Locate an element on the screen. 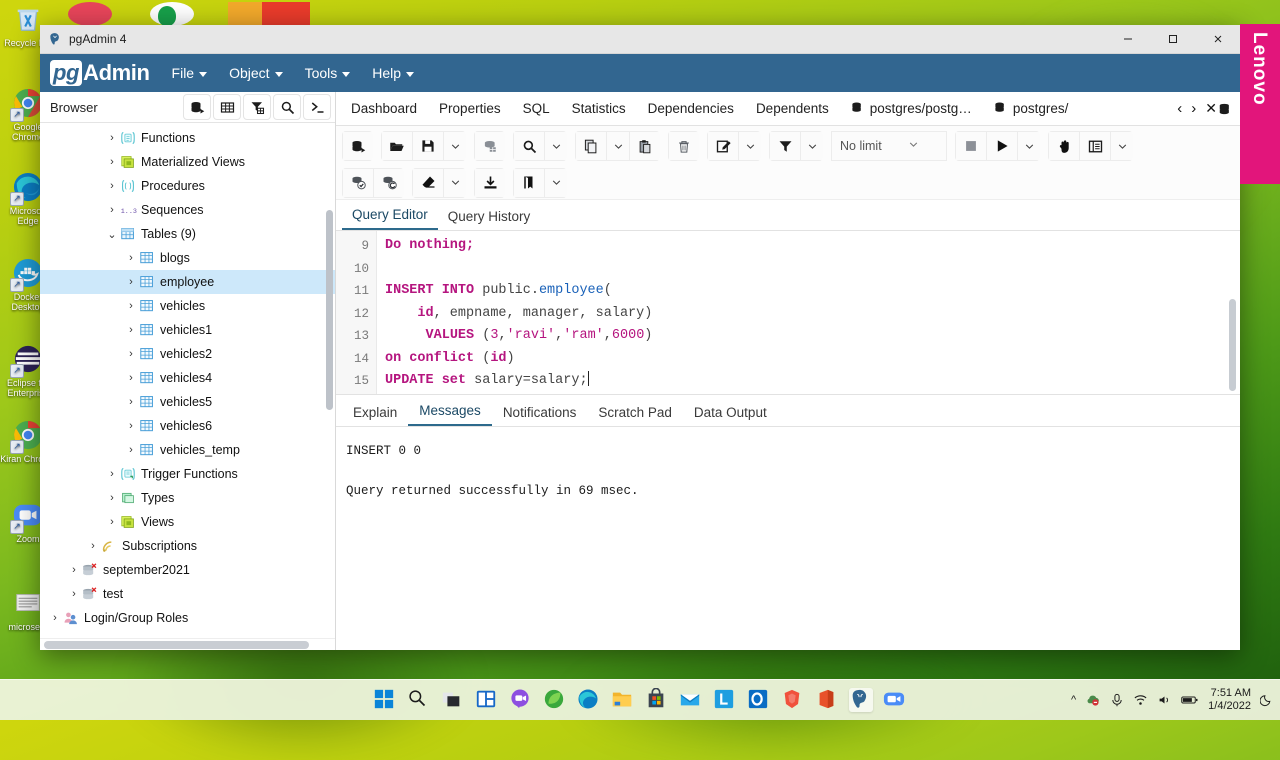 Image resolution: width=1280 pixels, height=760 pixels. execute-dropdown is located at coordinates (1028, 146).